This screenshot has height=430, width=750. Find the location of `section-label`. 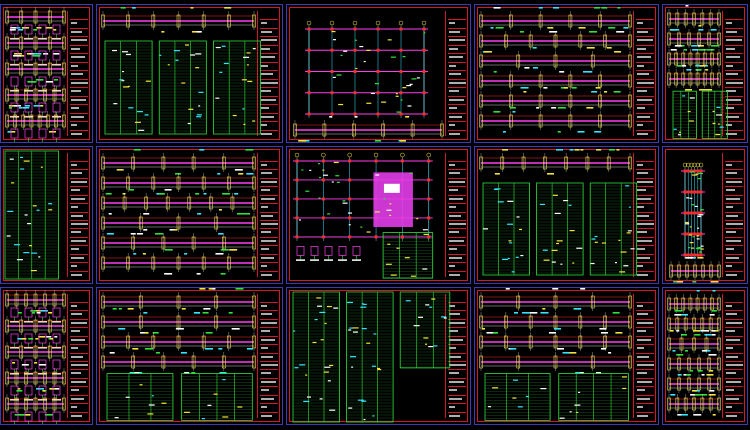

section-label is located at coordinates (28, 142).